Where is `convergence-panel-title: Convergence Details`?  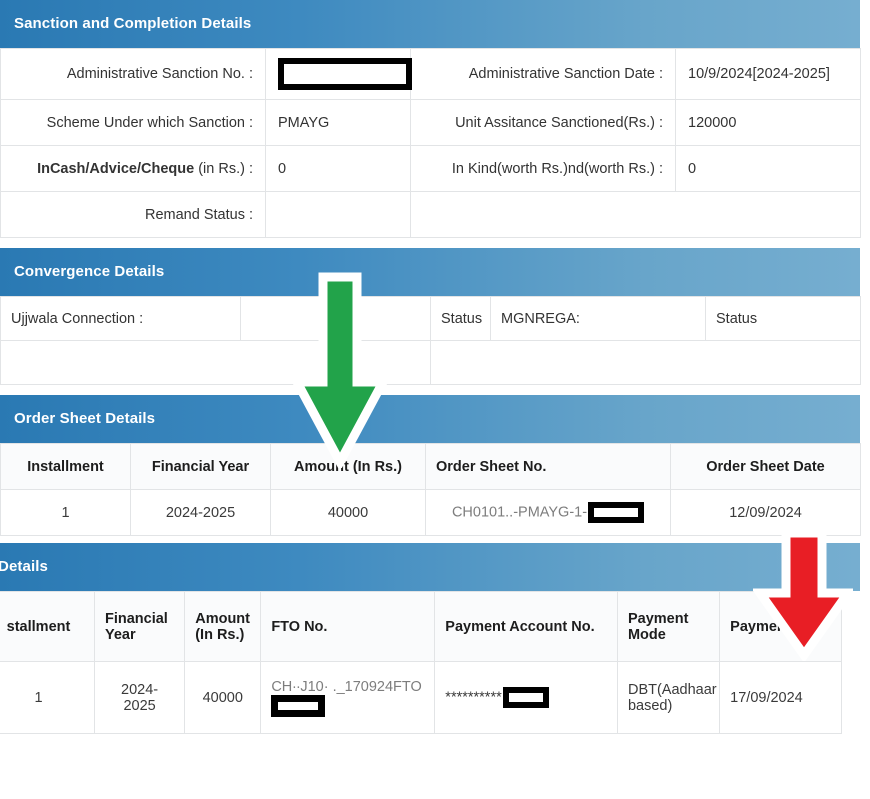
convergence-panel-title: Convergence Details is located at coordinates (89, 271).